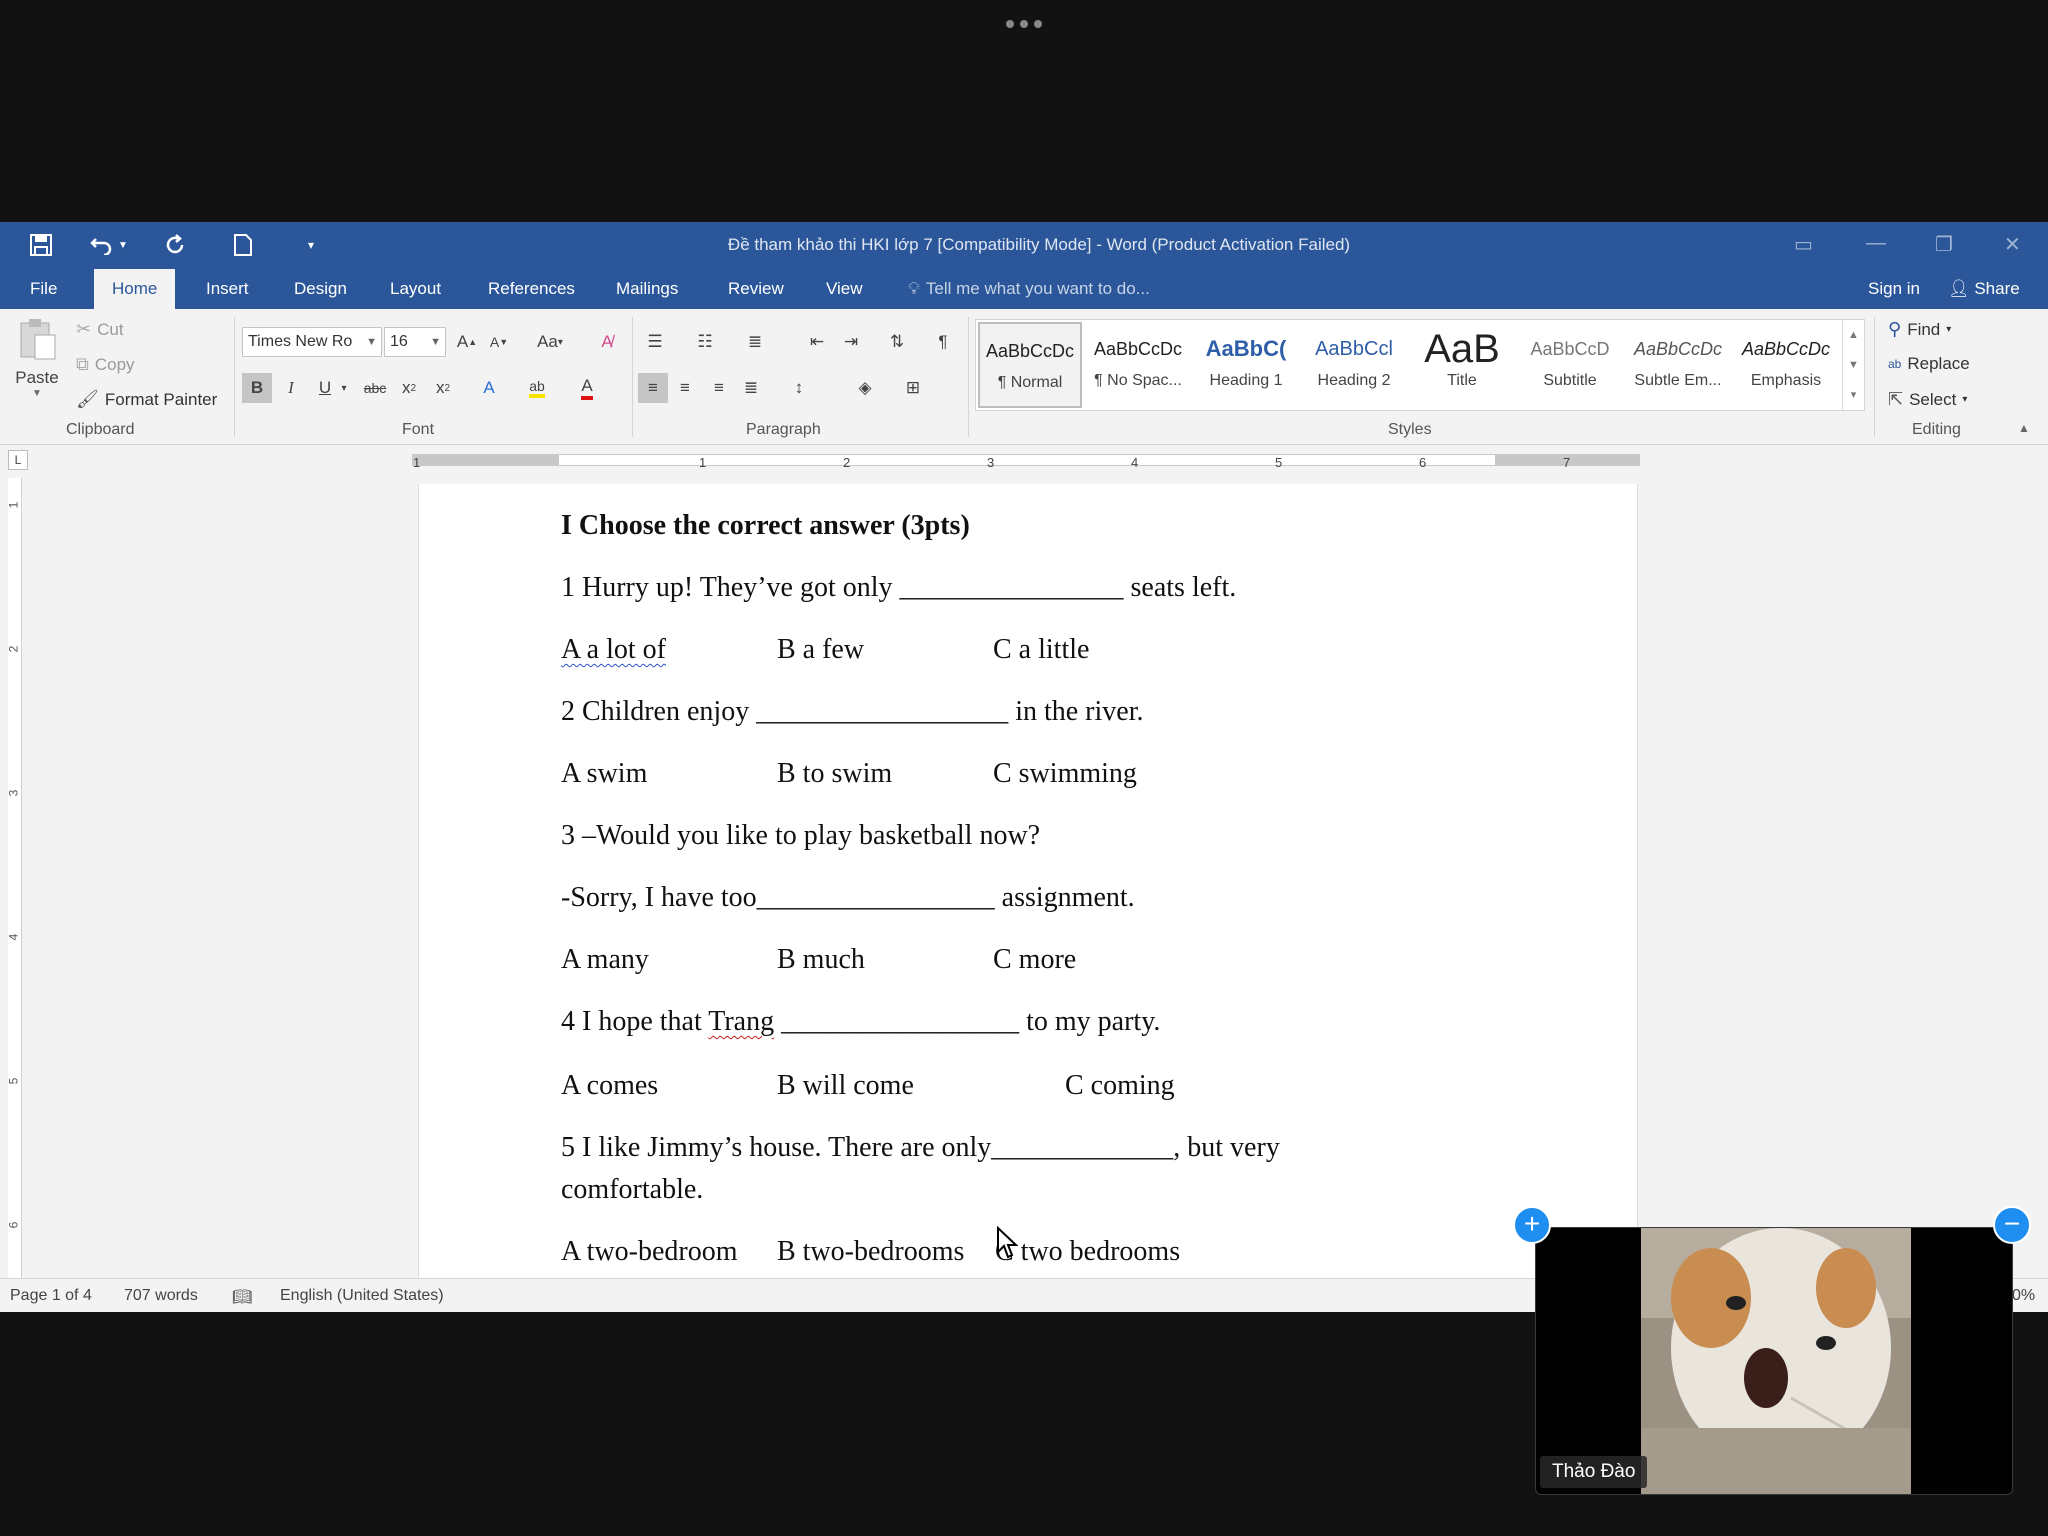 Image resolution: width=2048 pixels, height=1536 pixels. I want to click on paste-button: Paste ▼, so click(37, 362).